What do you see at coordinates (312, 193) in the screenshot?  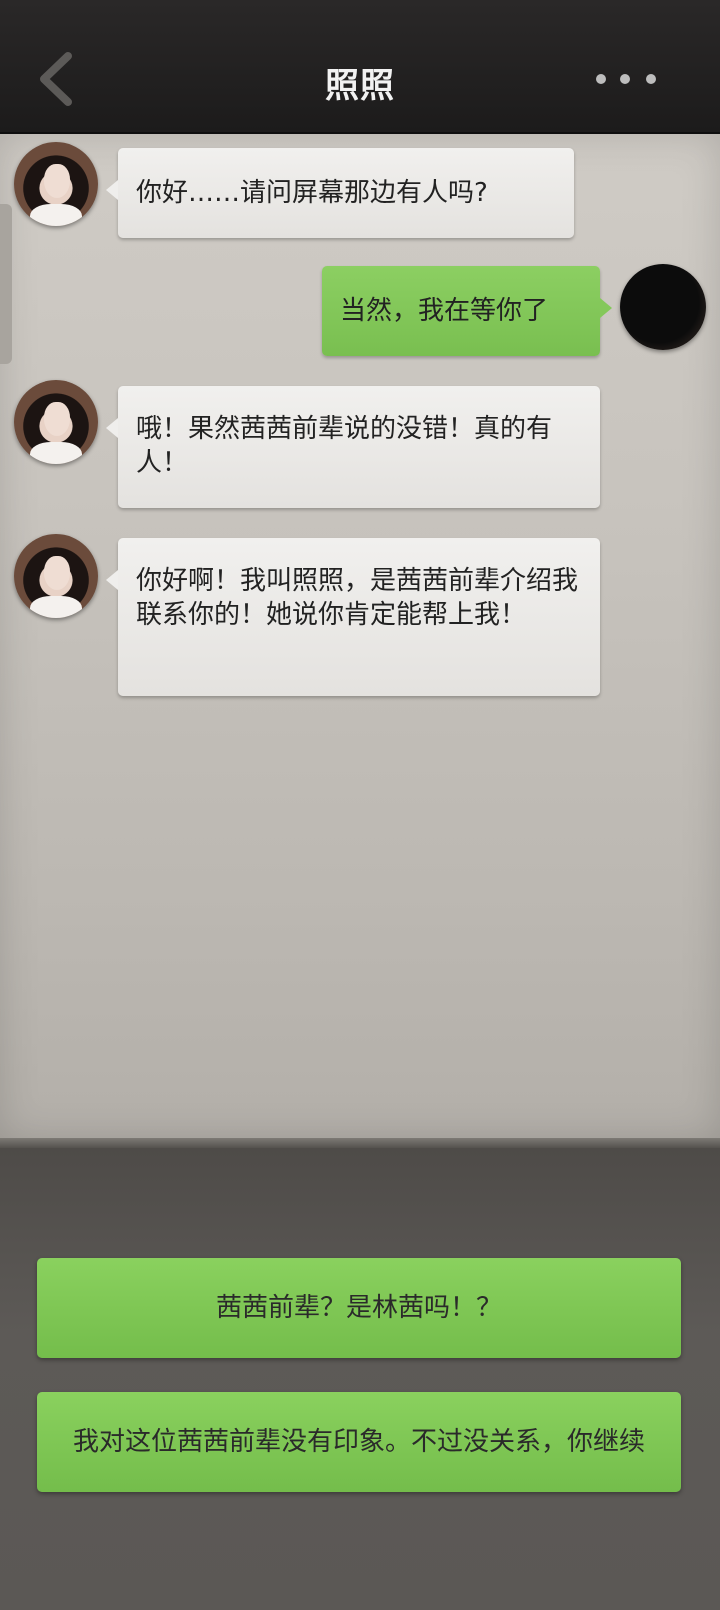 I see `message-text: 你好……请问屏幕那边有人吗?` at bounding box center [312, 193].